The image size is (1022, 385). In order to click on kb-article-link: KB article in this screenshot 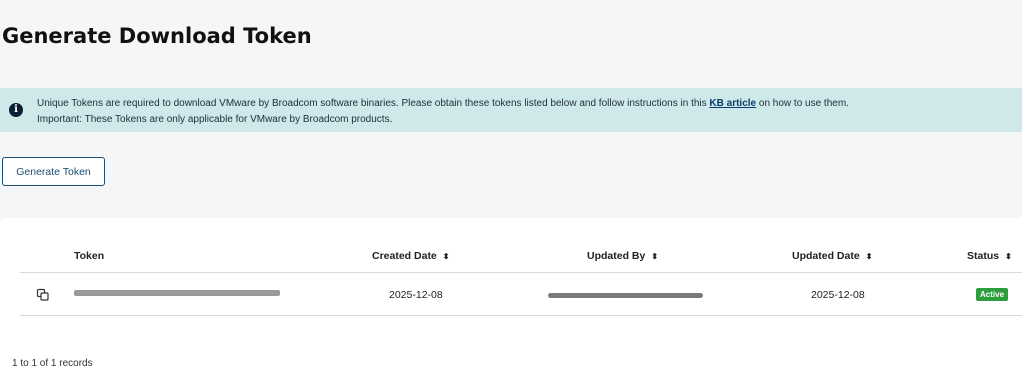, I will do `click(732, 103)`.